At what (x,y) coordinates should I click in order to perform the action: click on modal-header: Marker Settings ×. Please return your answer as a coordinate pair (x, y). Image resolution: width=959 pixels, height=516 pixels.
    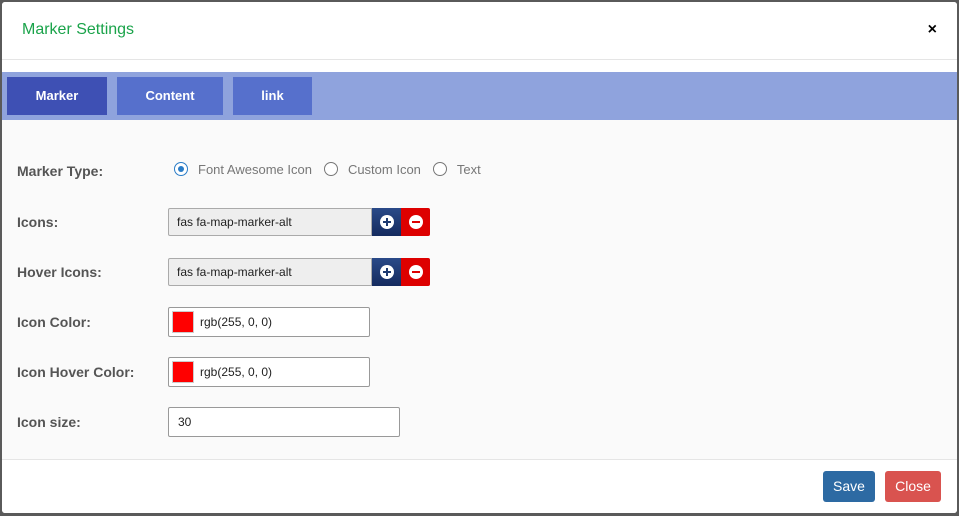
    Looking at the image, I should click on (479, 31).